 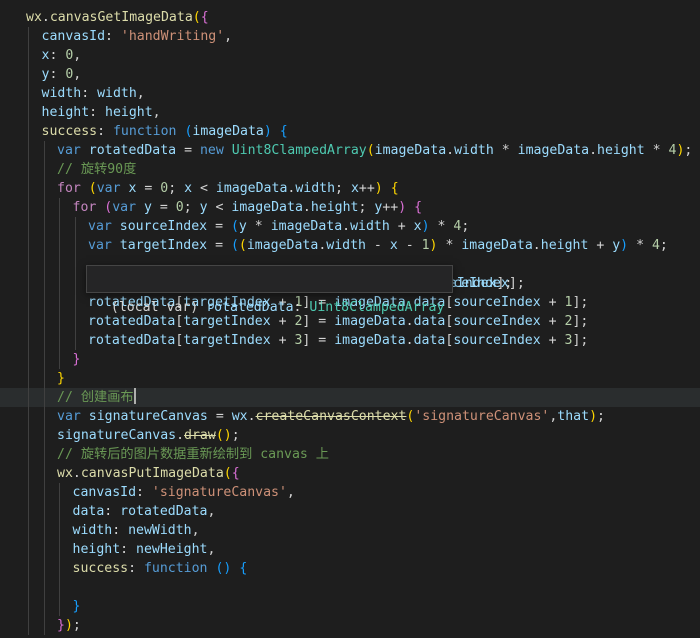 I want to click on code-token: ,, so click(x=228, y=36).